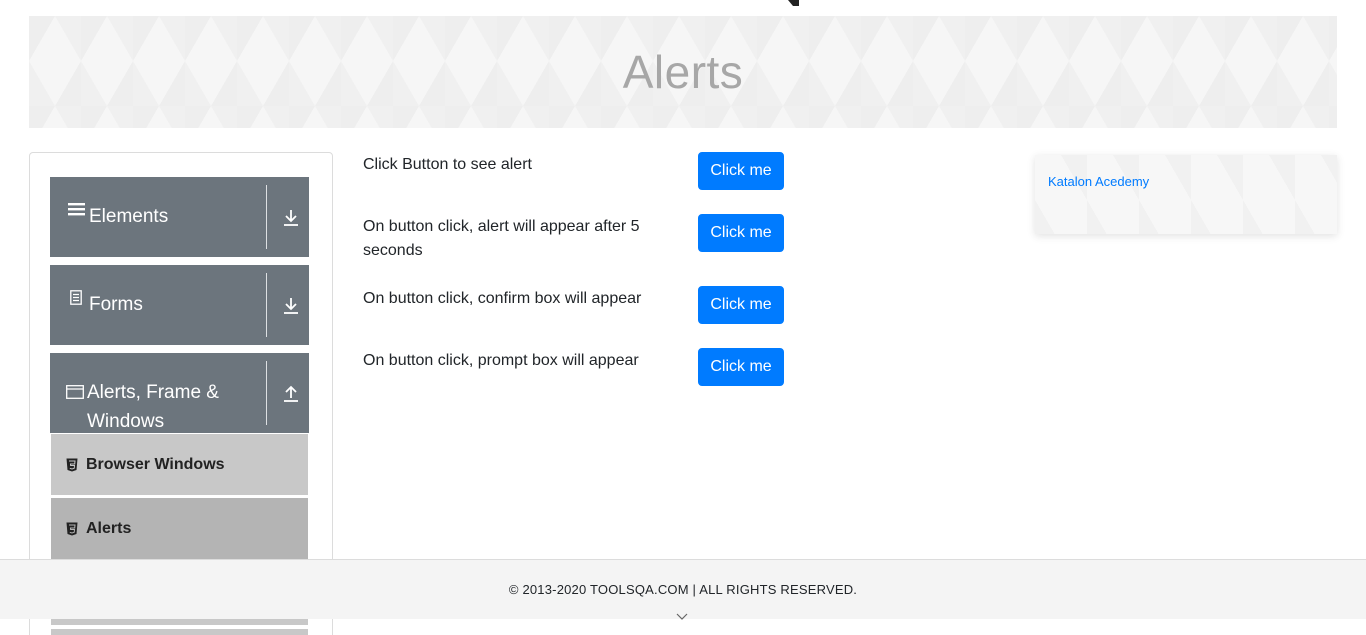 The width and height of the screenshot is (1366, 635). I want to click on prompt-description: On button click, prompt box will appear, so click(501, 360).